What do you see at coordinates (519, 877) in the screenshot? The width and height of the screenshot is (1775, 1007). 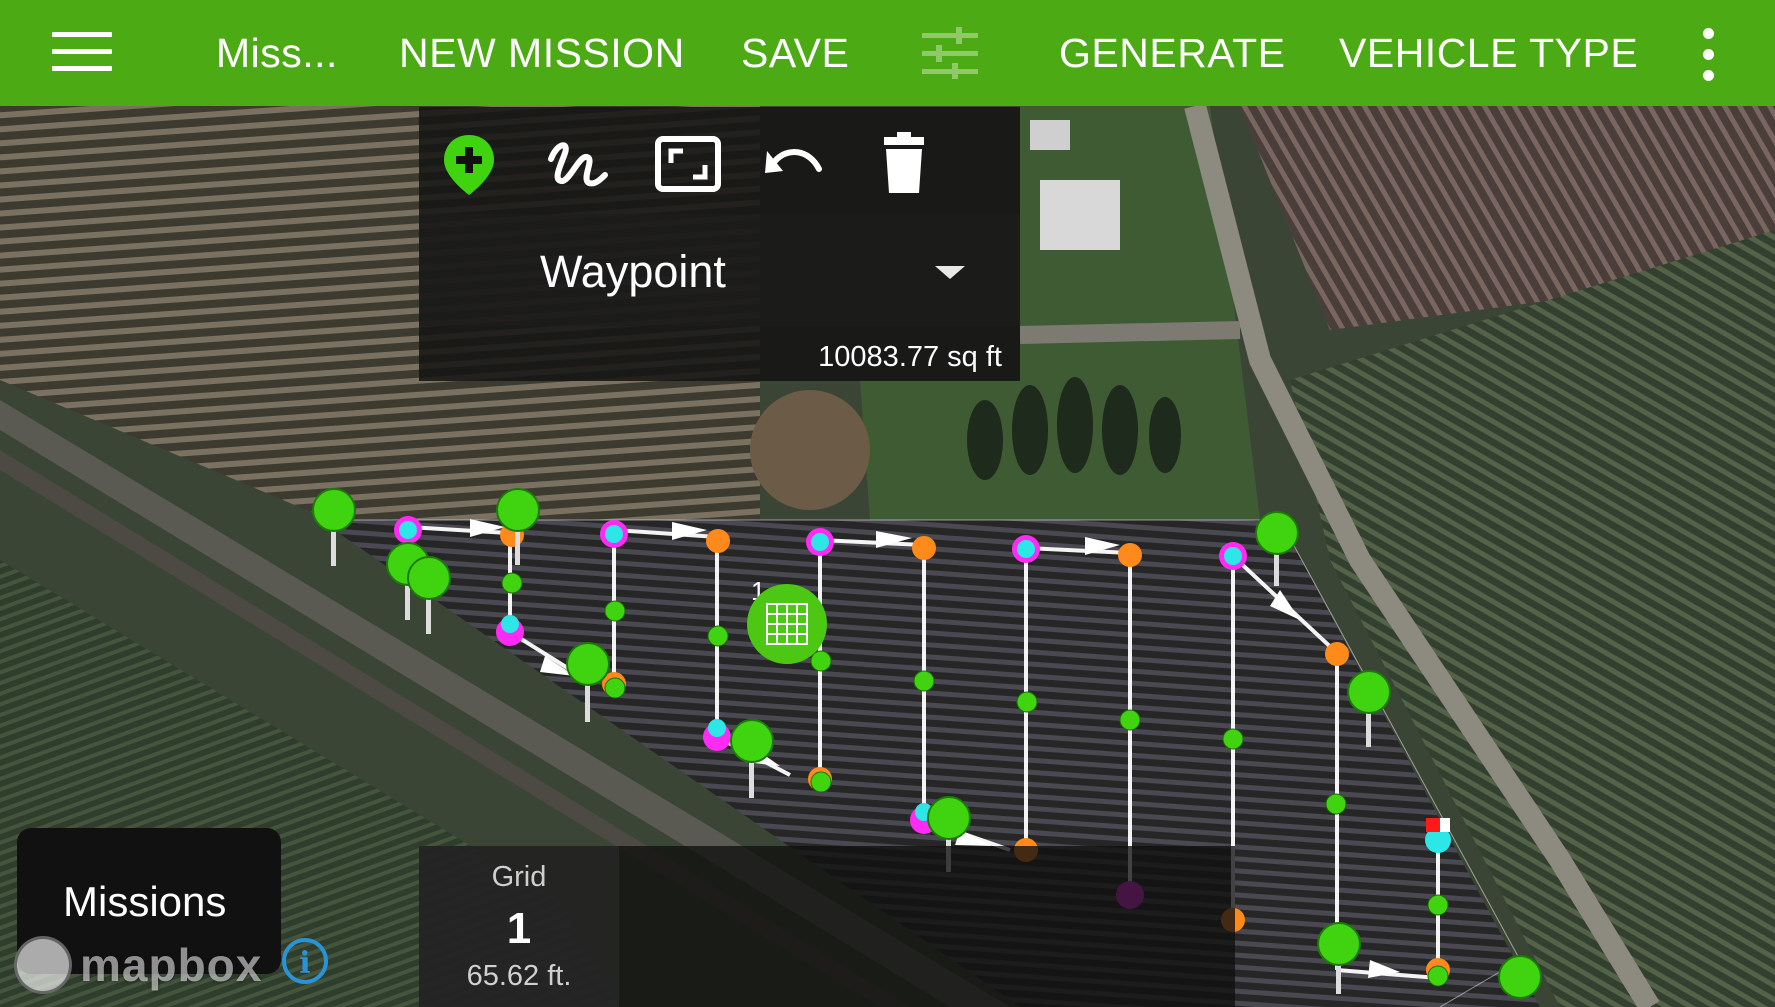 I see `grid-label: Grid` at bounding box center [519, 877].